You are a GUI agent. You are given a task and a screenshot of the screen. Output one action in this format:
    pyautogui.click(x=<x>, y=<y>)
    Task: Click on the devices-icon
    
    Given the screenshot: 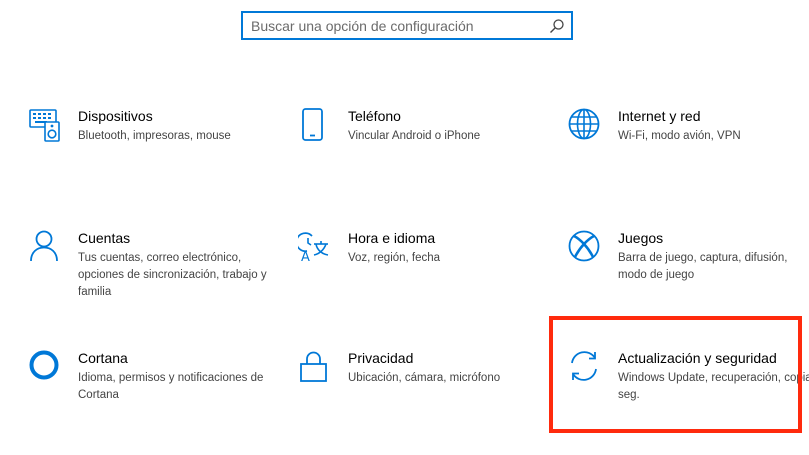 What is the action you would take?
    pyautogui.click(x=44, y=125)
    